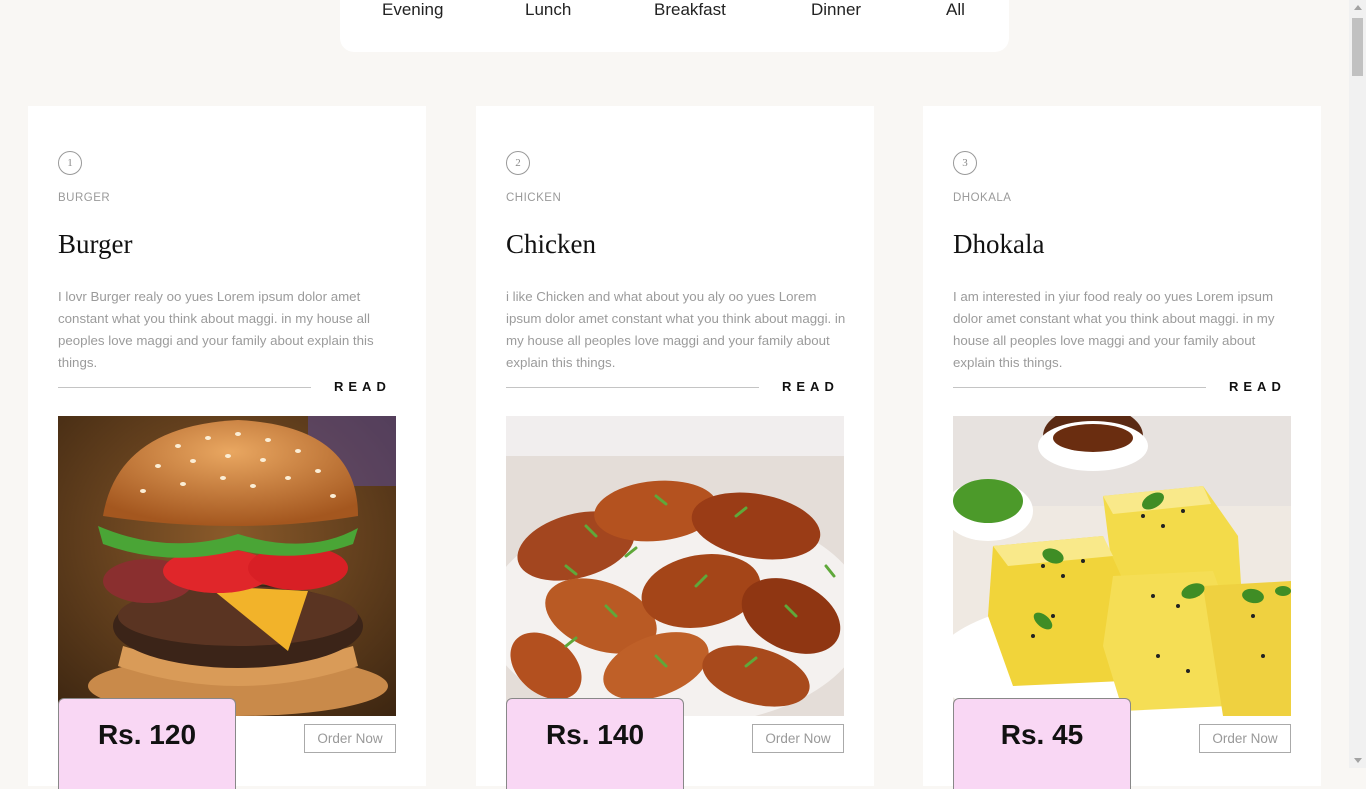 Image resolution: width=1366 pixels, height=789 pixels. What do you see at coordinates (674, 26) in the screenshot?
I see `category-tabs: Evening Lunch Breakfast Dinner All` at bounding box center [674, 26].